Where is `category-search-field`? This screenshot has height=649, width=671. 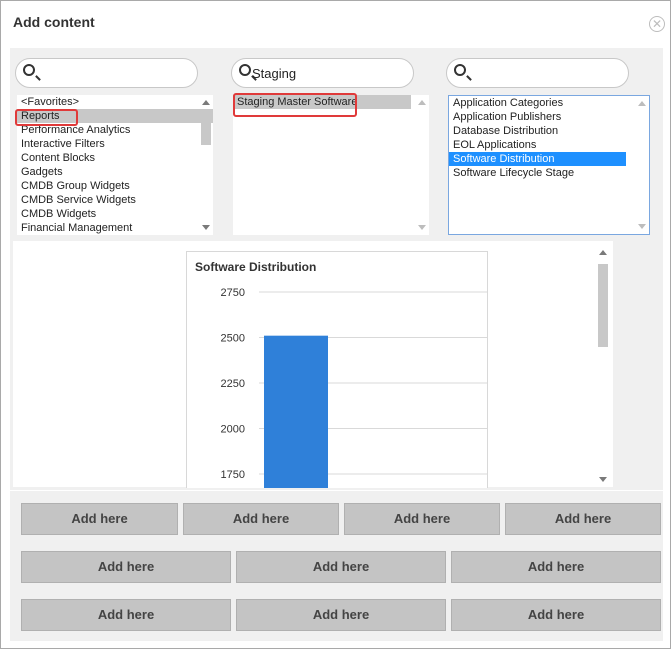
category-search-field is located at coordinates (106, 73).